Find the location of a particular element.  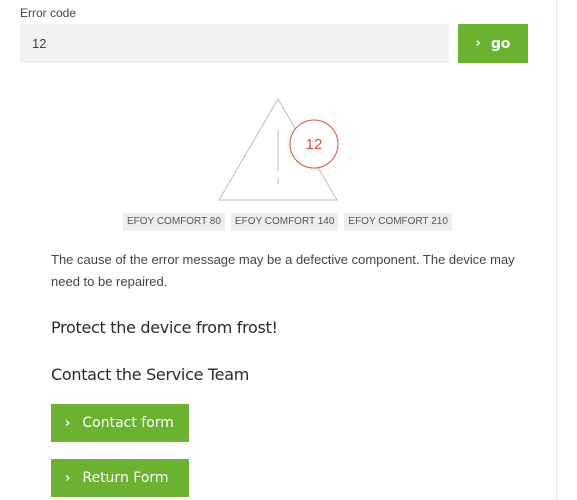

contact-form-label: Contact form is located at coordinates (128, 423).